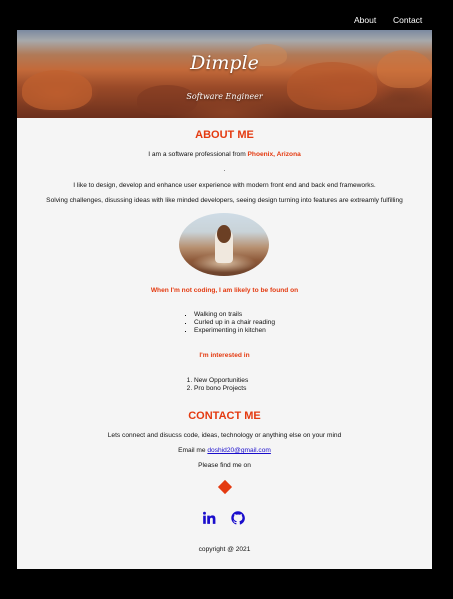 The width and height of the screenshot is (453, 599). I want to click on list-item: Pro bono Projects, so click(221, 389).